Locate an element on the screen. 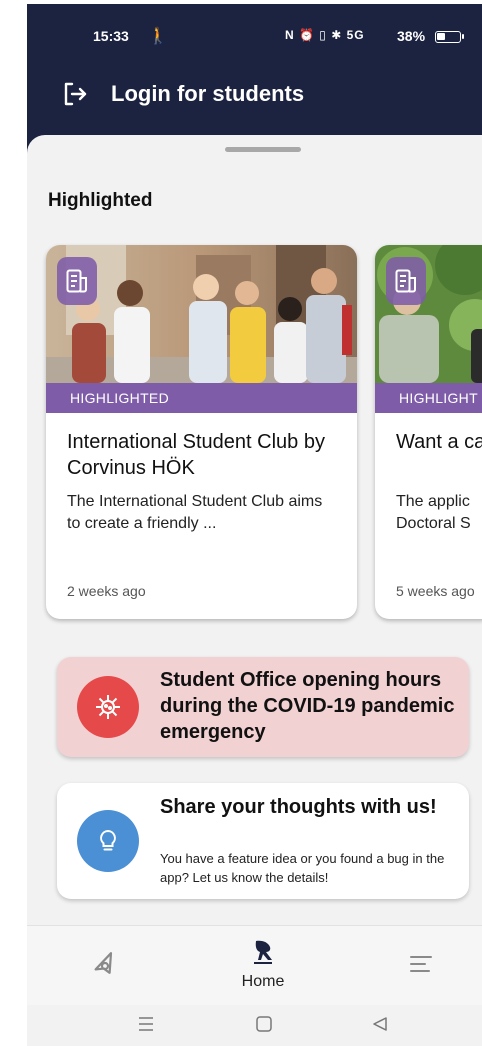 Image resolution: width=482 pixels, height=1046 pixels. login-button: Login for students is located at coordinates (182, 94).